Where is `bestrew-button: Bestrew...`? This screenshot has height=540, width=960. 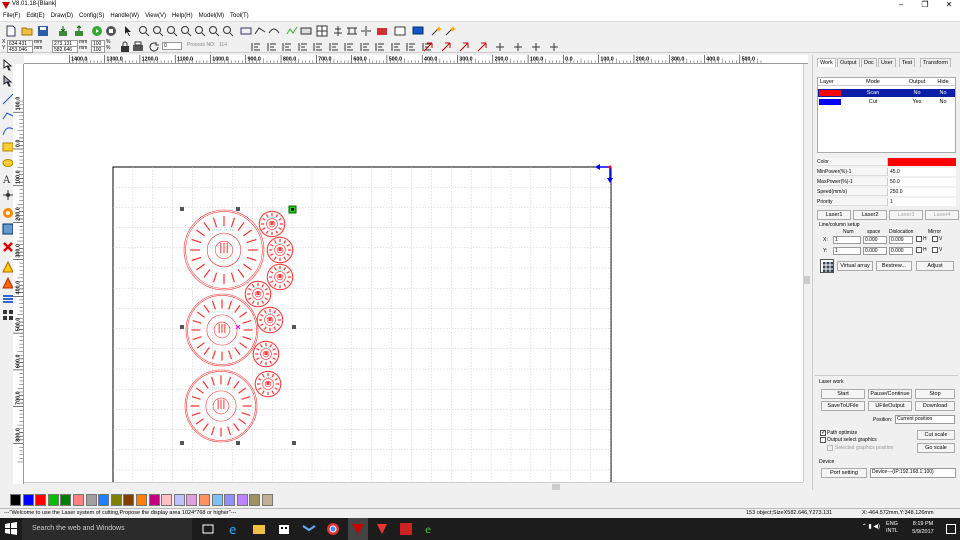
bestrew-button: Bestrew... is located at coordinates (894, 266).